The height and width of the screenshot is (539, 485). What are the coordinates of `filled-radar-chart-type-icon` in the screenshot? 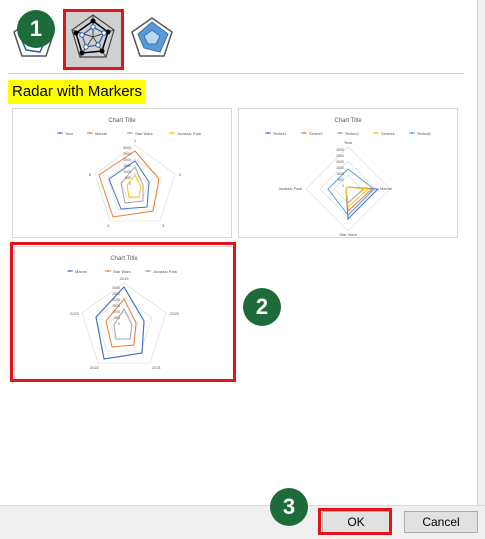 It's located at (152, 38).